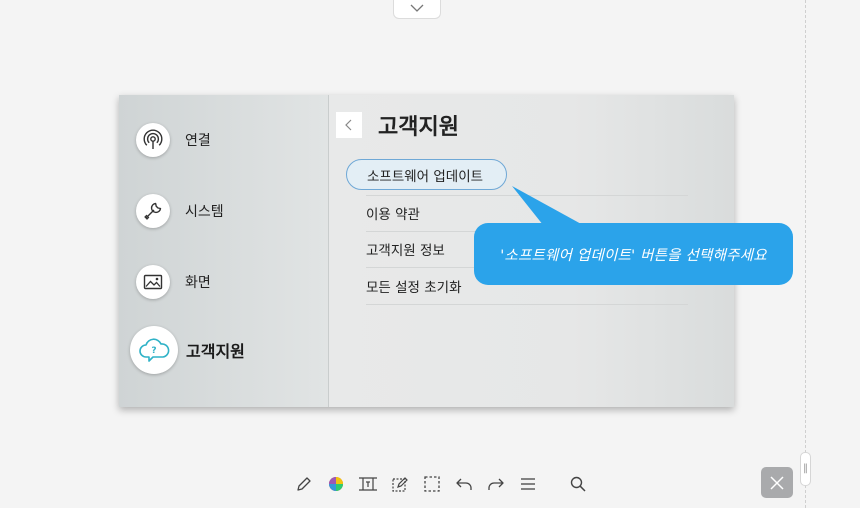 The height and width of the screenshot is (508, 860). I want to click on settings-sidebar: 연결 시스템 화면 ? 고객지원, so click(224, 251).